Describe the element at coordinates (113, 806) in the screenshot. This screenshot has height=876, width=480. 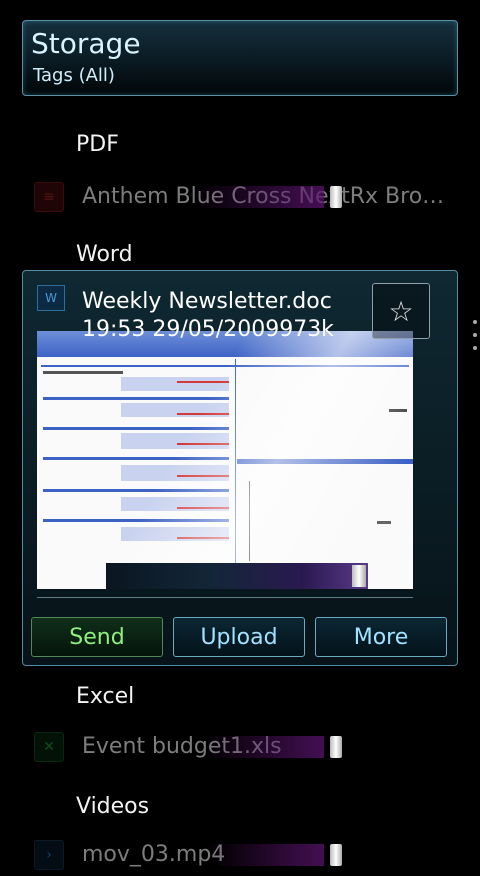
I see `section-label-videos: Videos` at that location.